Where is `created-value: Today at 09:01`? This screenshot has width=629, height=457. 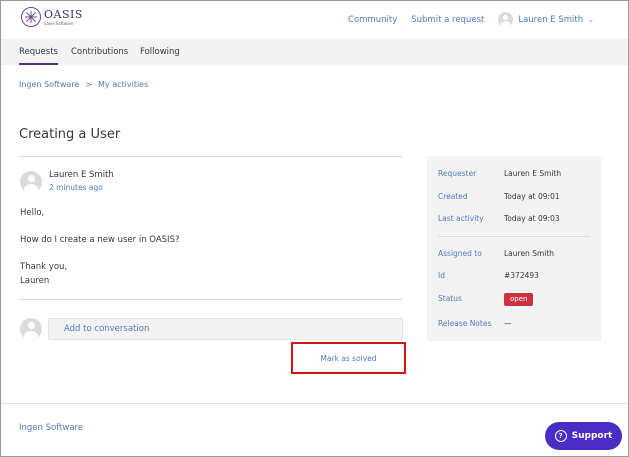
created-value: Today at 09:01 is located at coordinates (532, 196).